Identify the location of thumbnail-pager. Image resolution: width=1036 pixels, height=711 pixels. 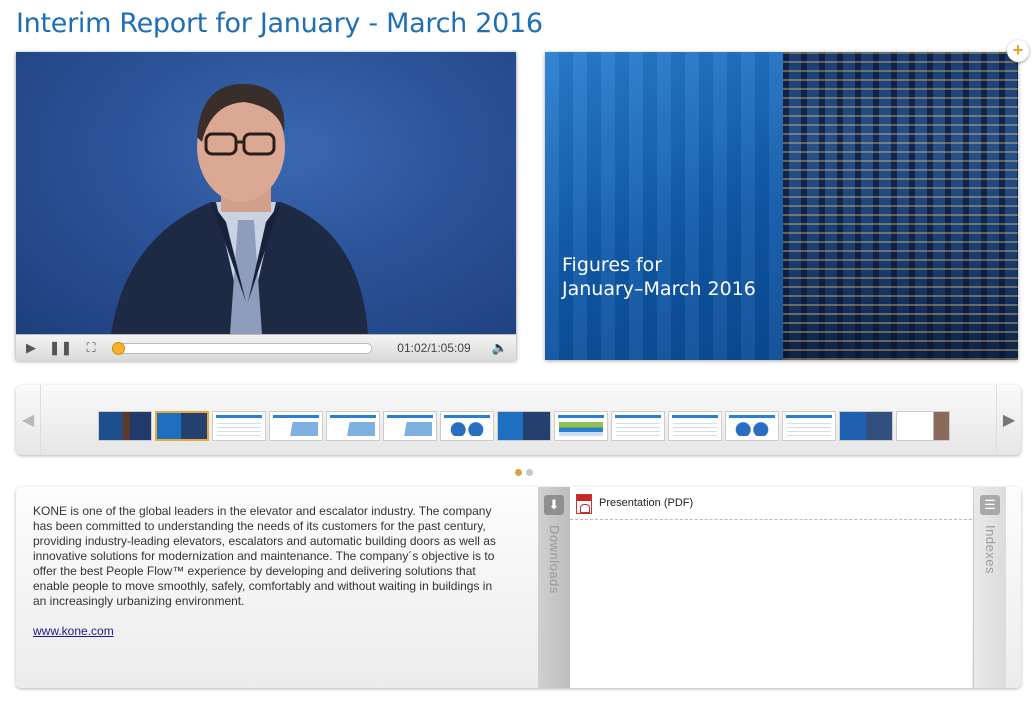
(524, 472).